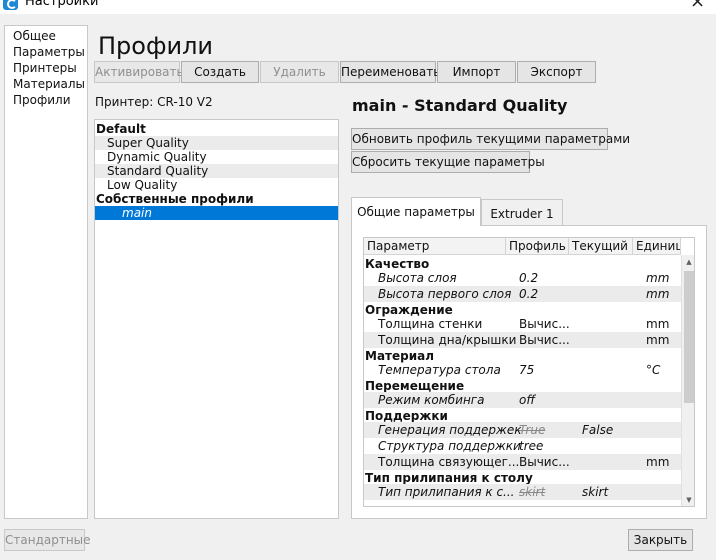 Image resolution: width=716 pixels, height=560 pixels. What do you see at coordinates (49, 84) in the screenshot?
I see `sidebar-item-materials: Материалы` at bounding box center [49, 84].